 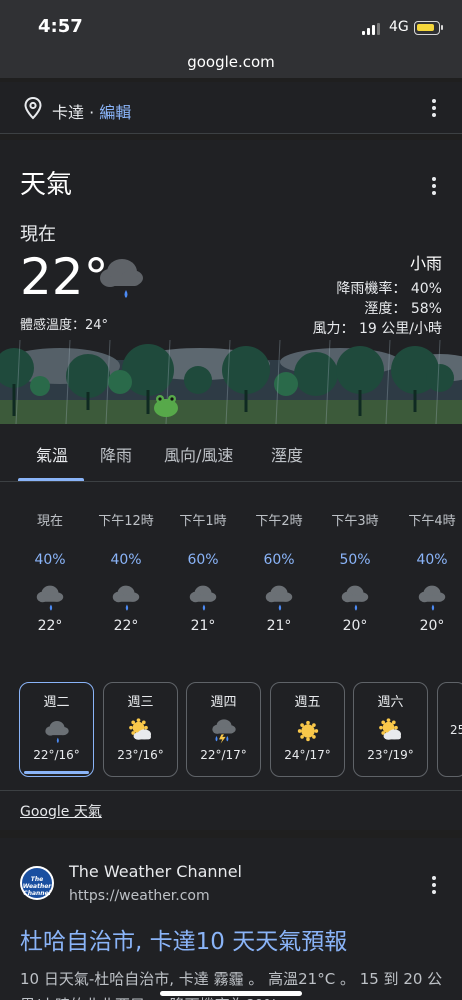 I want to click on day-name: 週二, so click(x=56, y=702).